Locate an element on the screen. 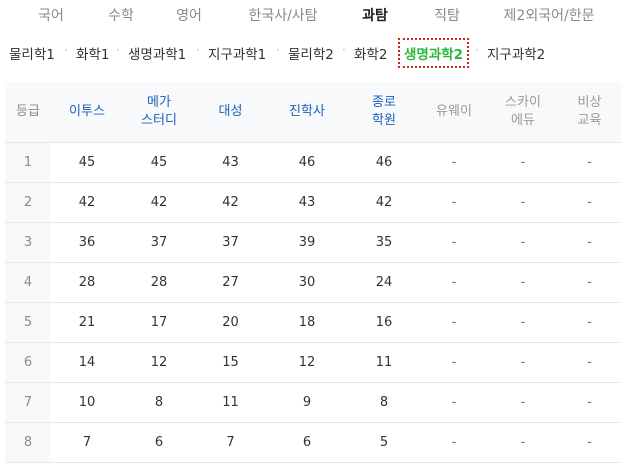 This screenshot has height=463, width=623. table-row: 8 7 6 7 6 5 - - - is located at coordinates (313, 442).